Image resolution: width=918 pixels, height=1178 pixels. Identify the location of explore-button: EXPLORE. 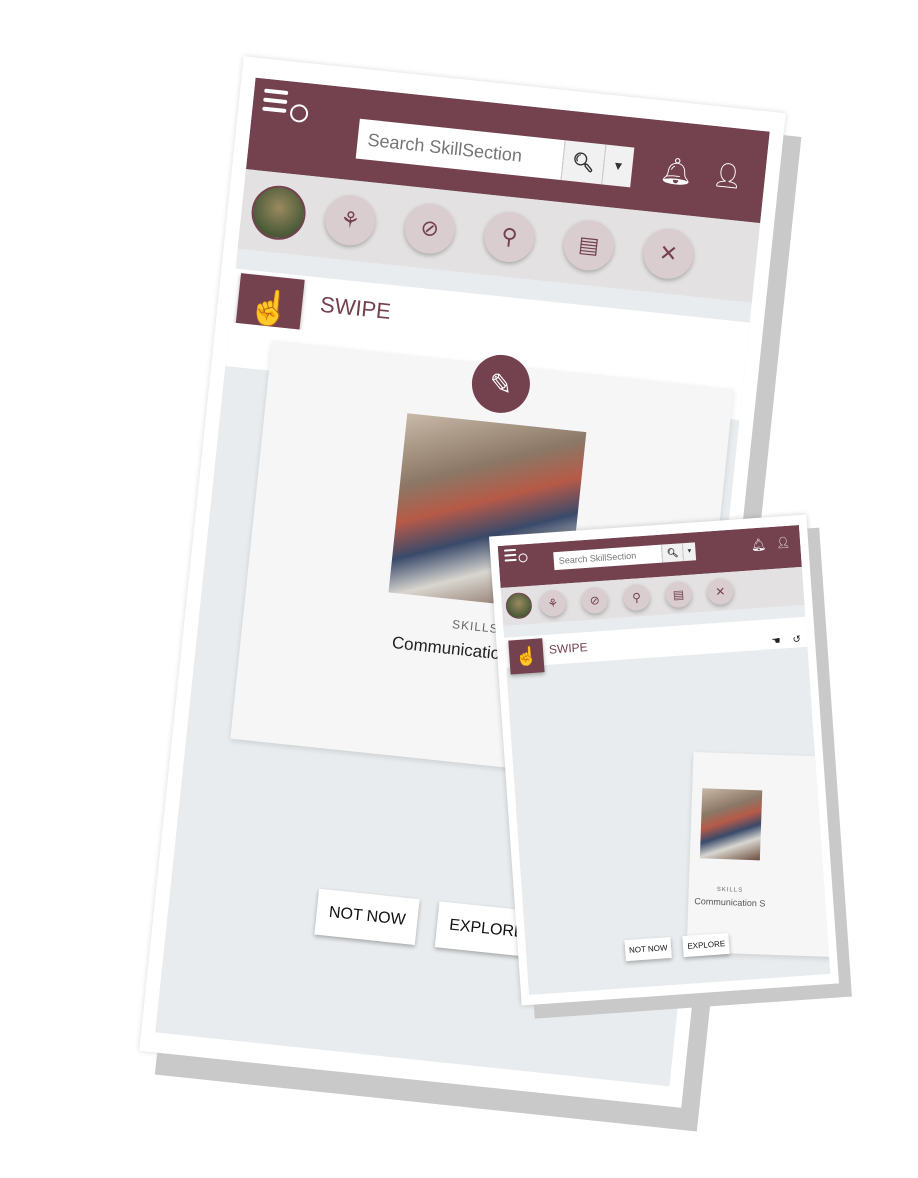
(706, 945).